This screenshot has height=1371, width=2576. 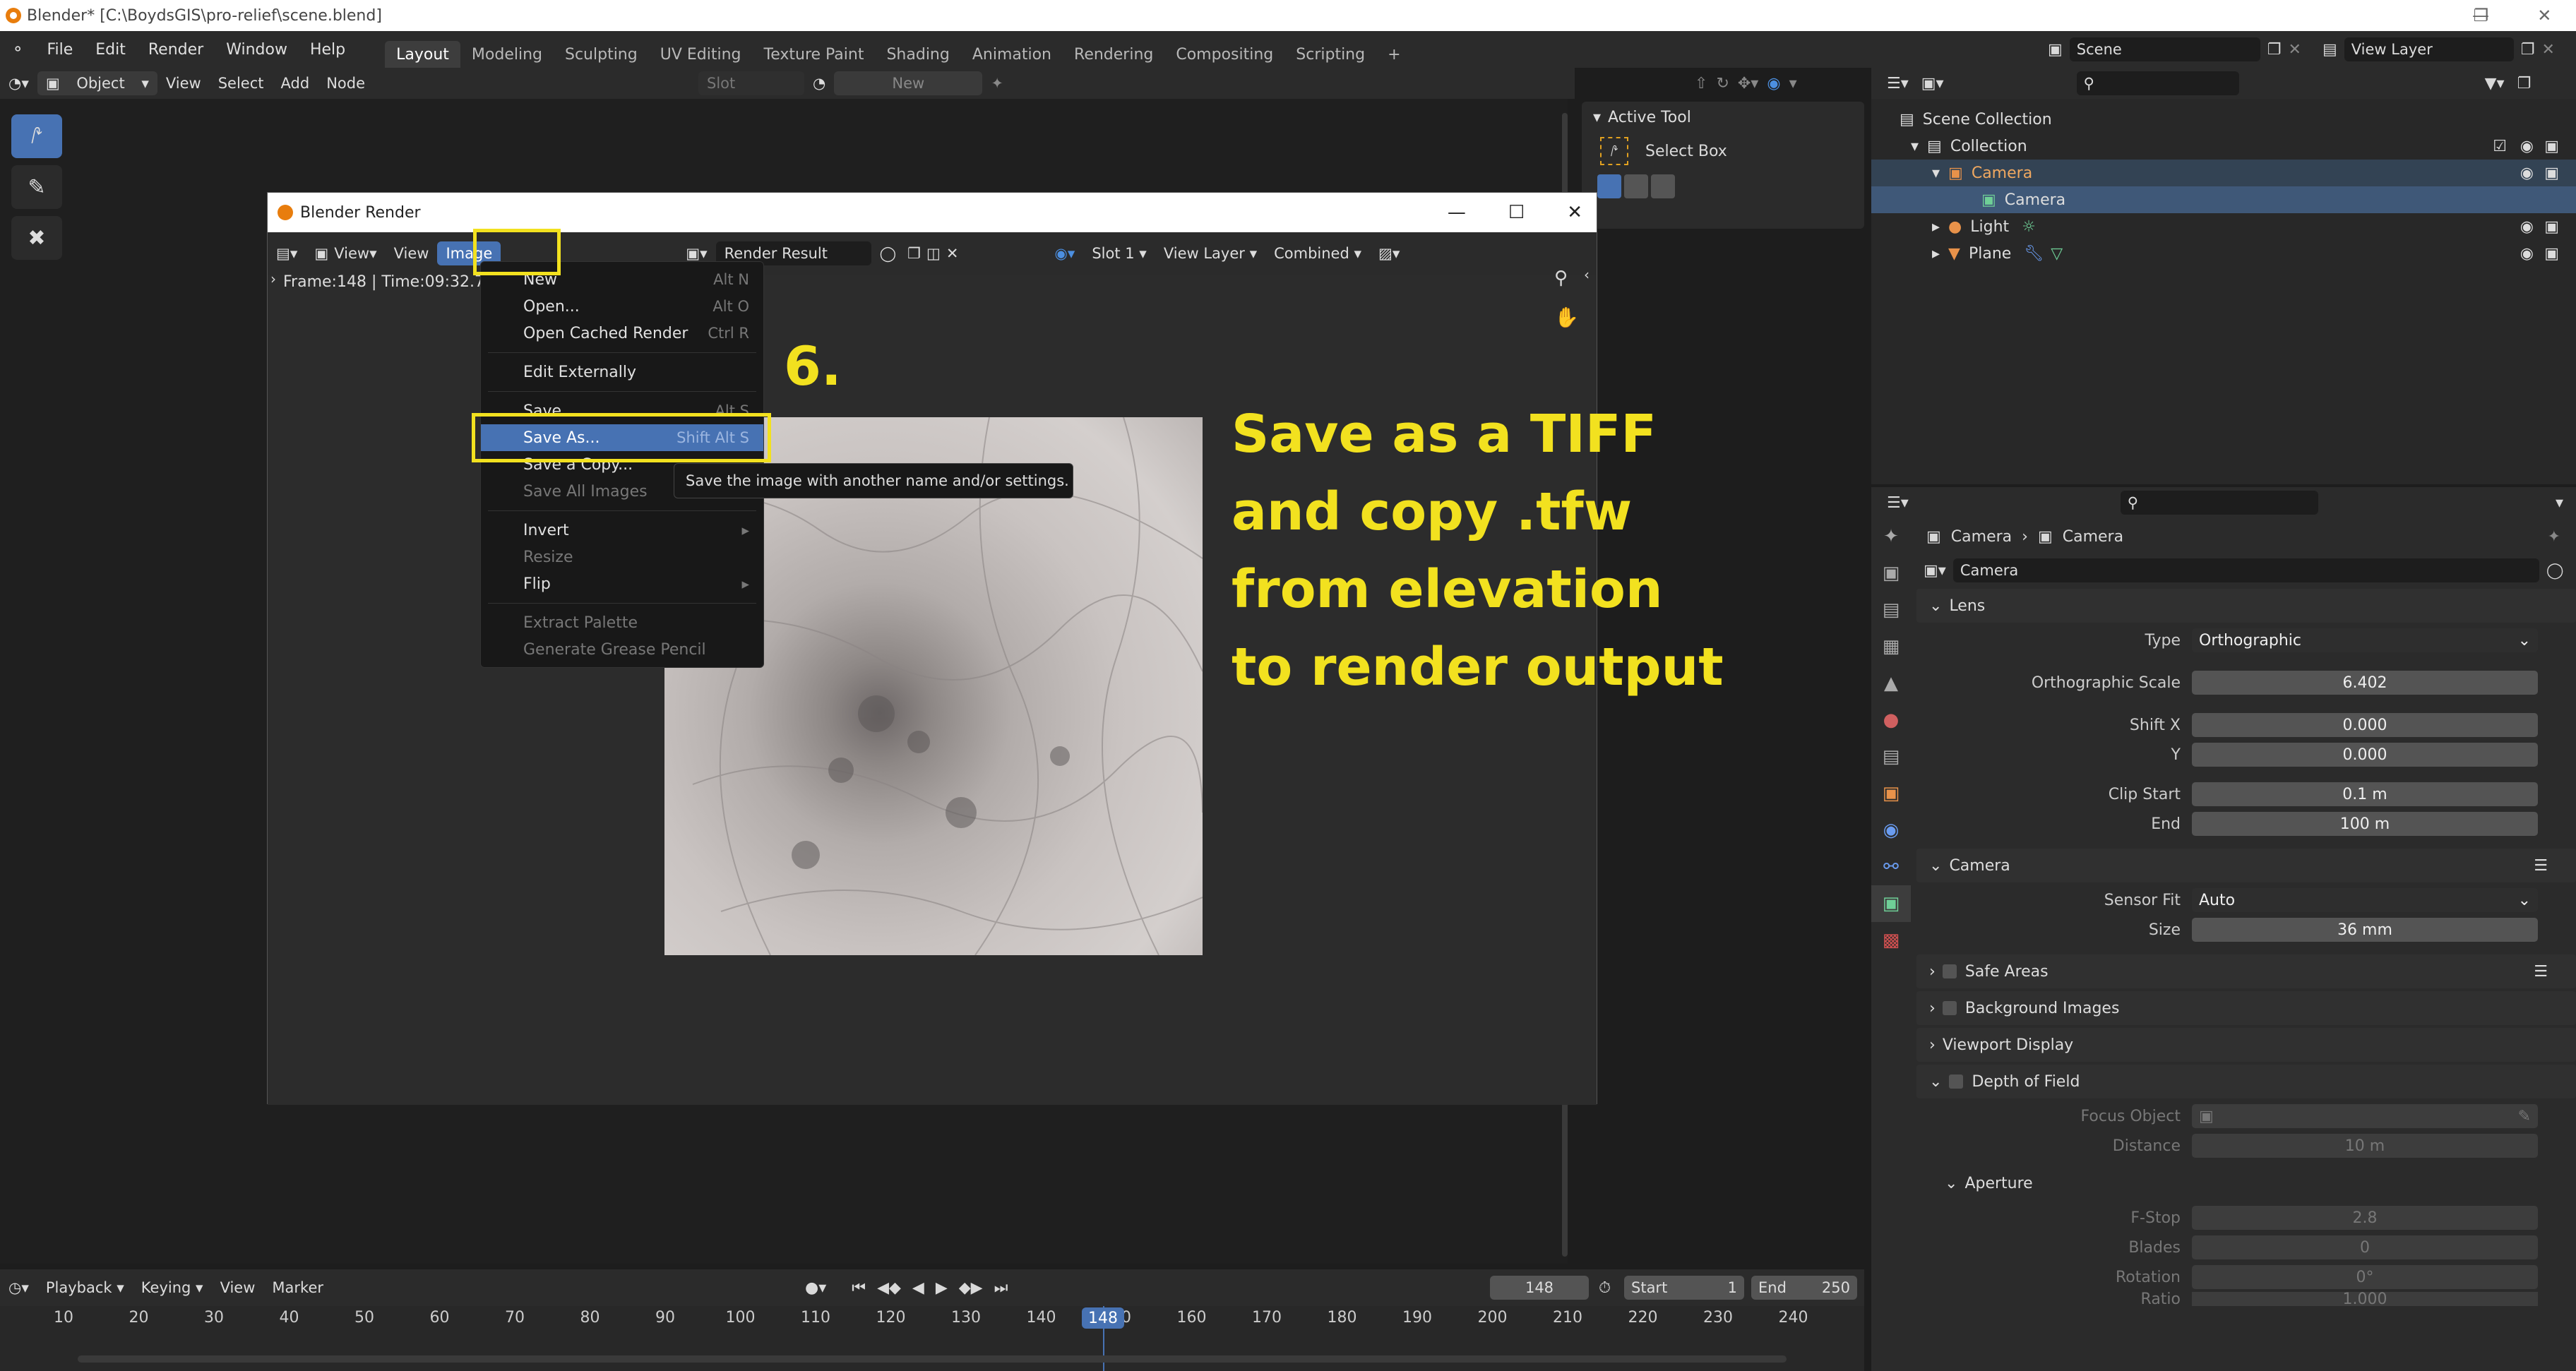 I want to click on new-collection-icon: ❐, so click(x=2524, y=83).